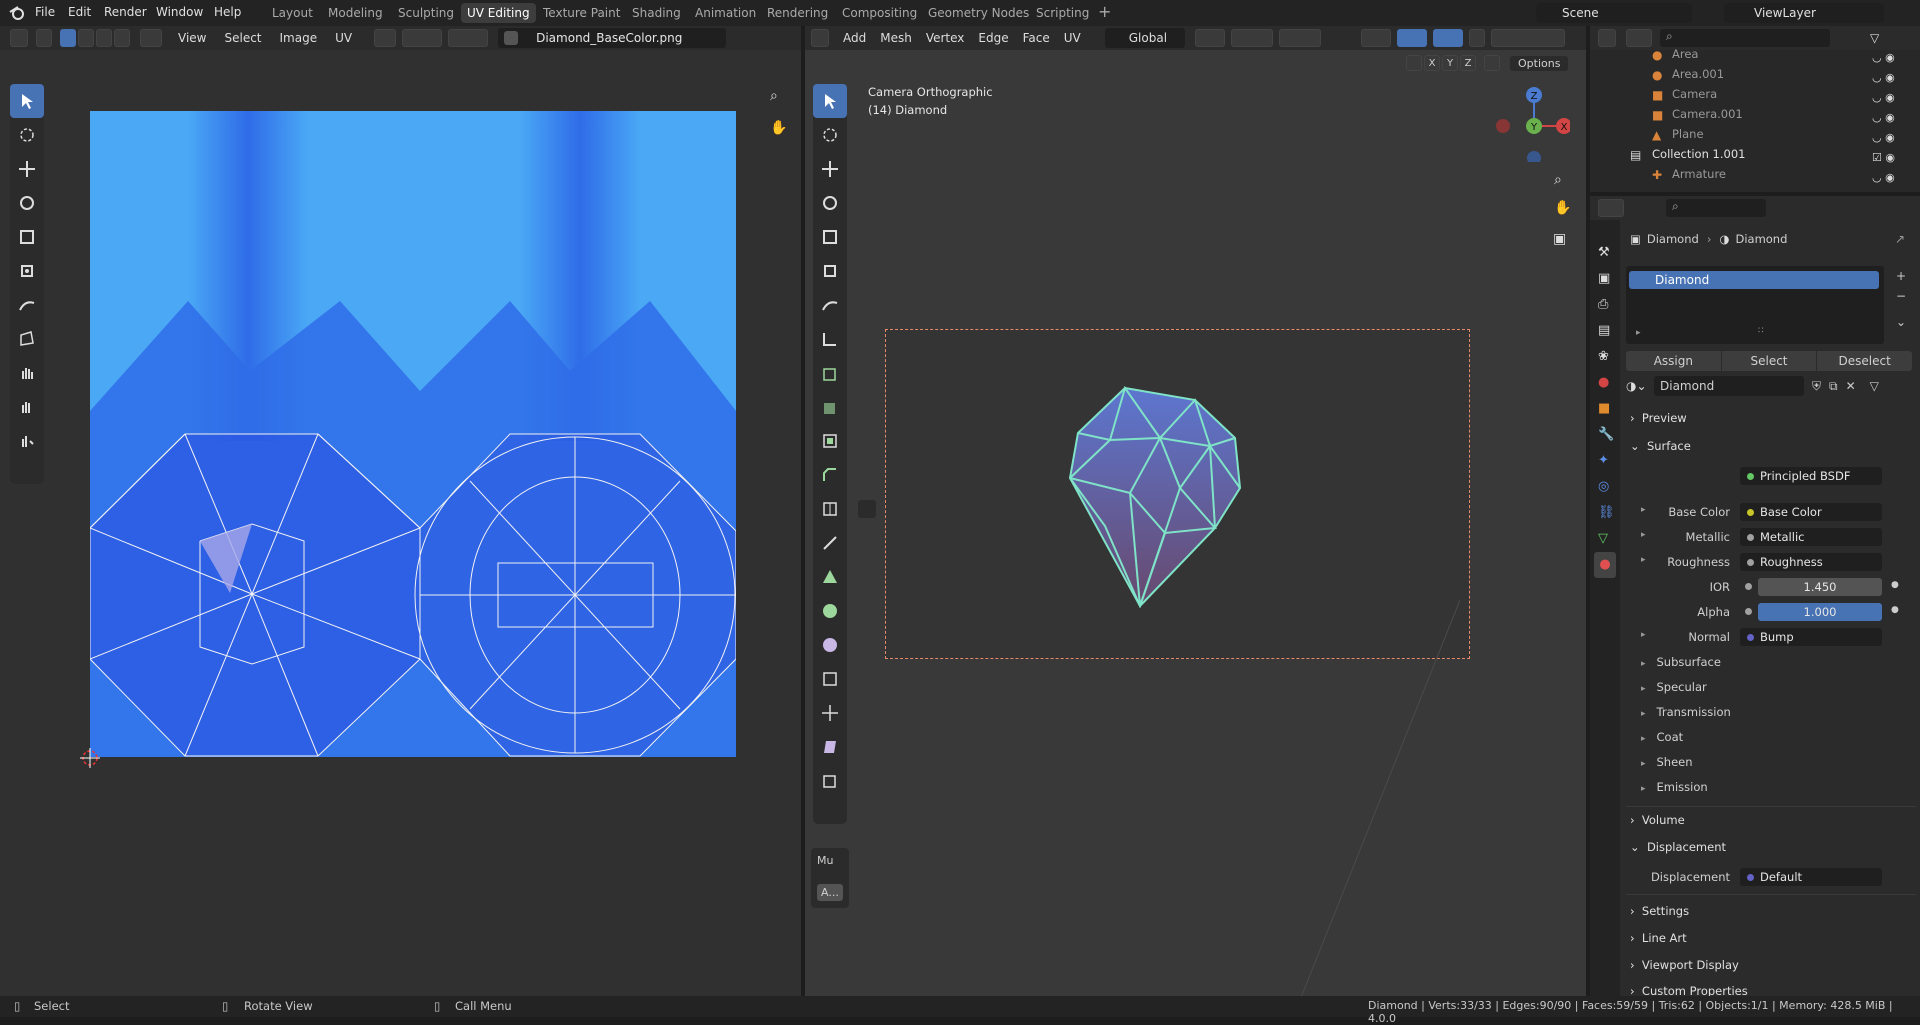 This screenshot has height=1025, width=1920. What do you see at coordinates (1678, 847) in the screenshot?
I see `section-displacement: ⌄ Displacement` at bounding box center [1678, 847].